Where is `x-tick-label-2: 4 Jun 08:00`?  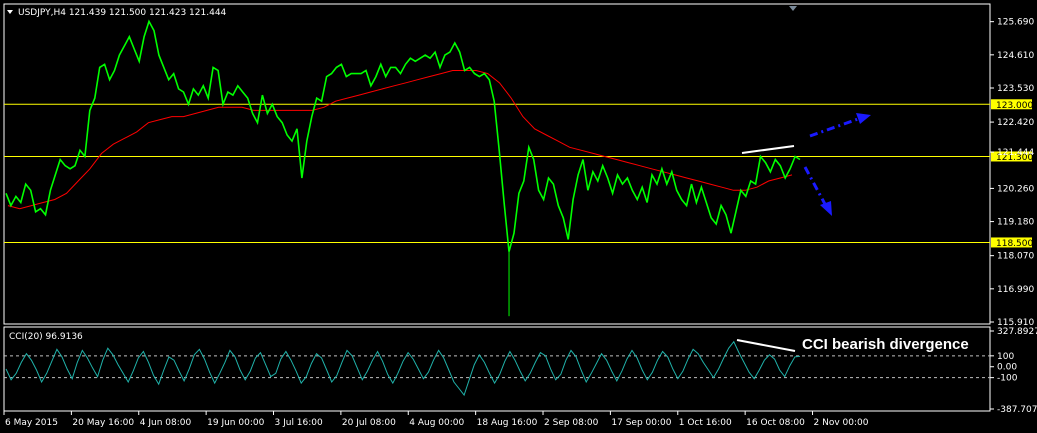
x-tick-label-2: 4 Jun 08:00 is located at coordinates (166, 423).